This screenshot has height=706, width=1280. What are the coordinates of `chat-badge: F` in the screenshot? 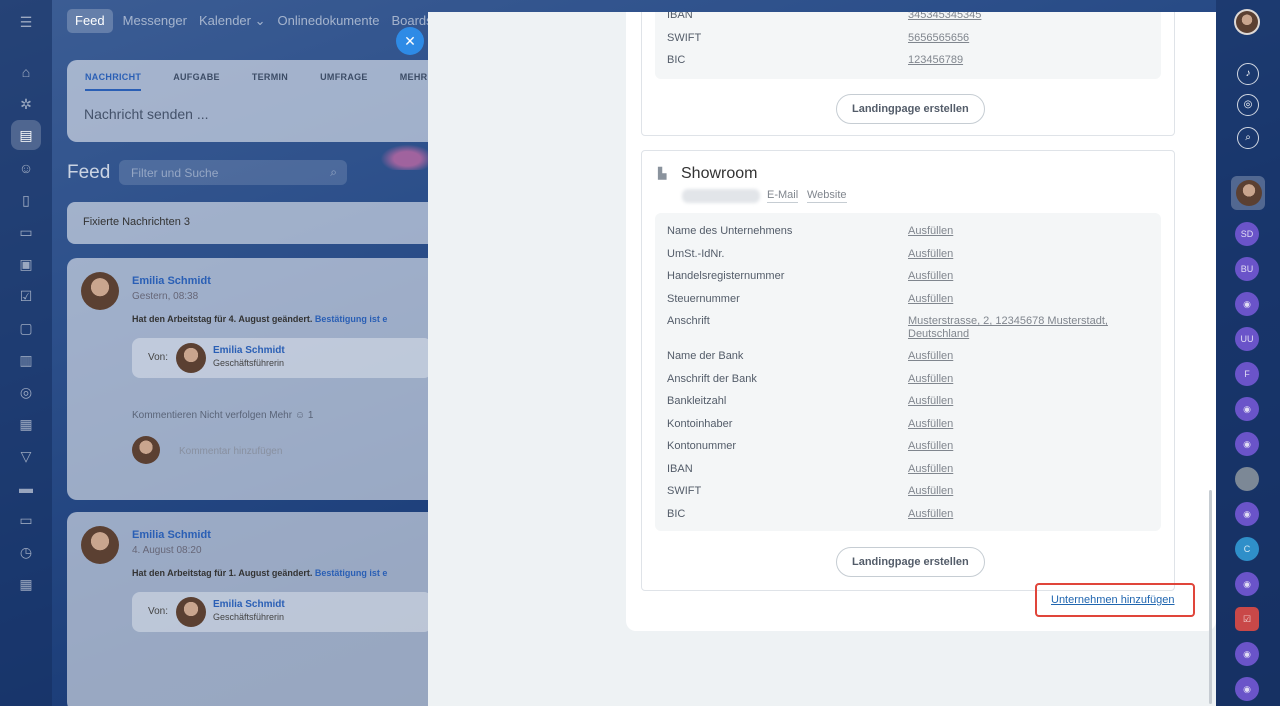 It's located at (1247, 374).